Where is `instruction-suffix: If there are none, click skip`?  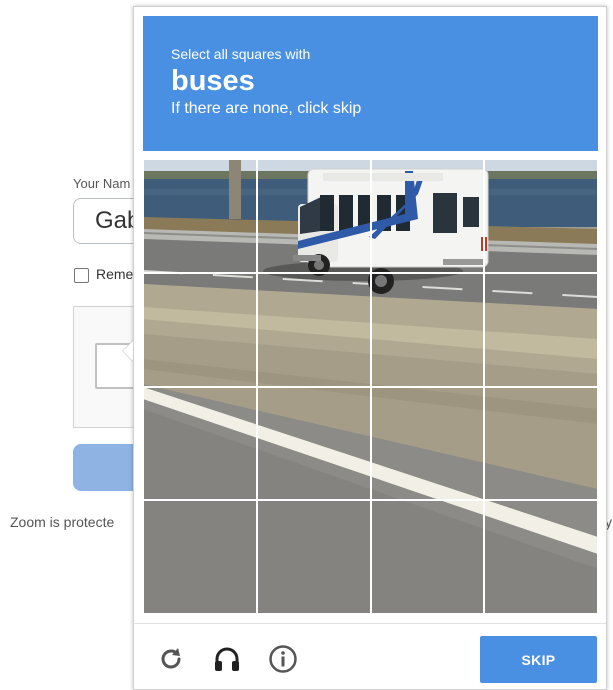 instruction-suffix: If there are none, click skip is located at coordinates (266, 108).